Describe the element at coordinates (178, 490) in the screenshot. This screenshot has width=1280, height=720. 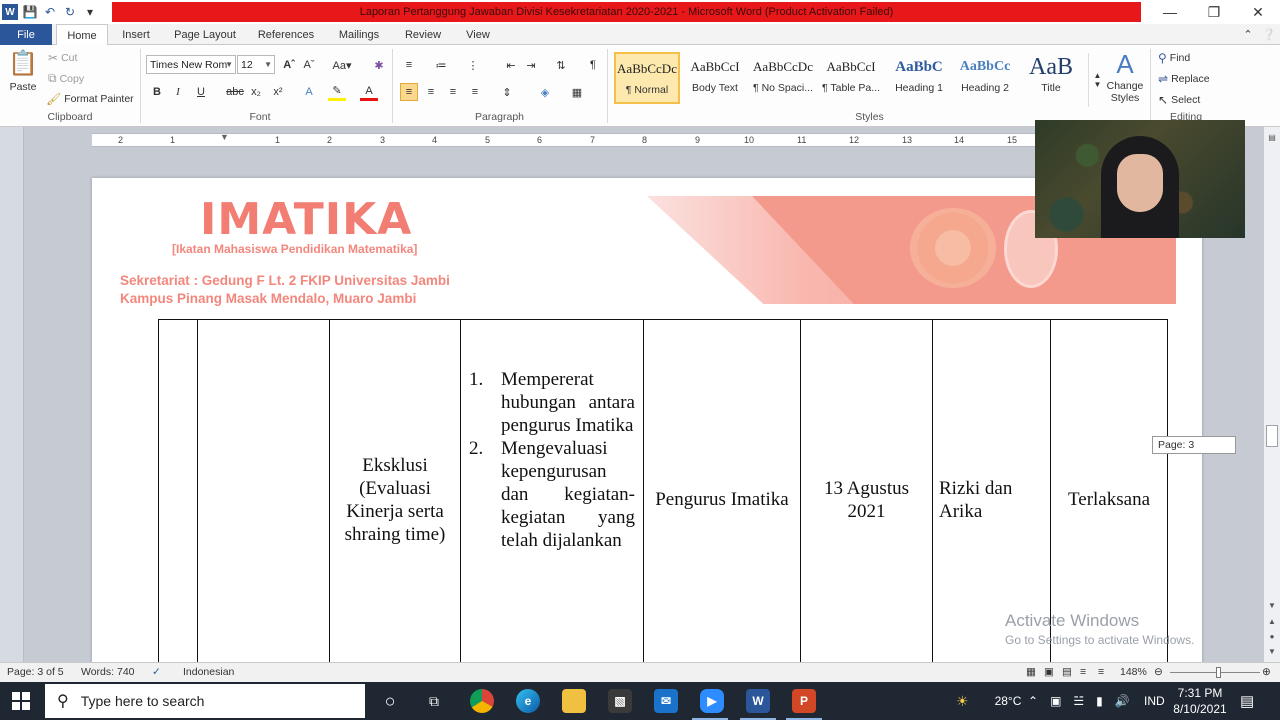
I see `table-cell-number` at that location.